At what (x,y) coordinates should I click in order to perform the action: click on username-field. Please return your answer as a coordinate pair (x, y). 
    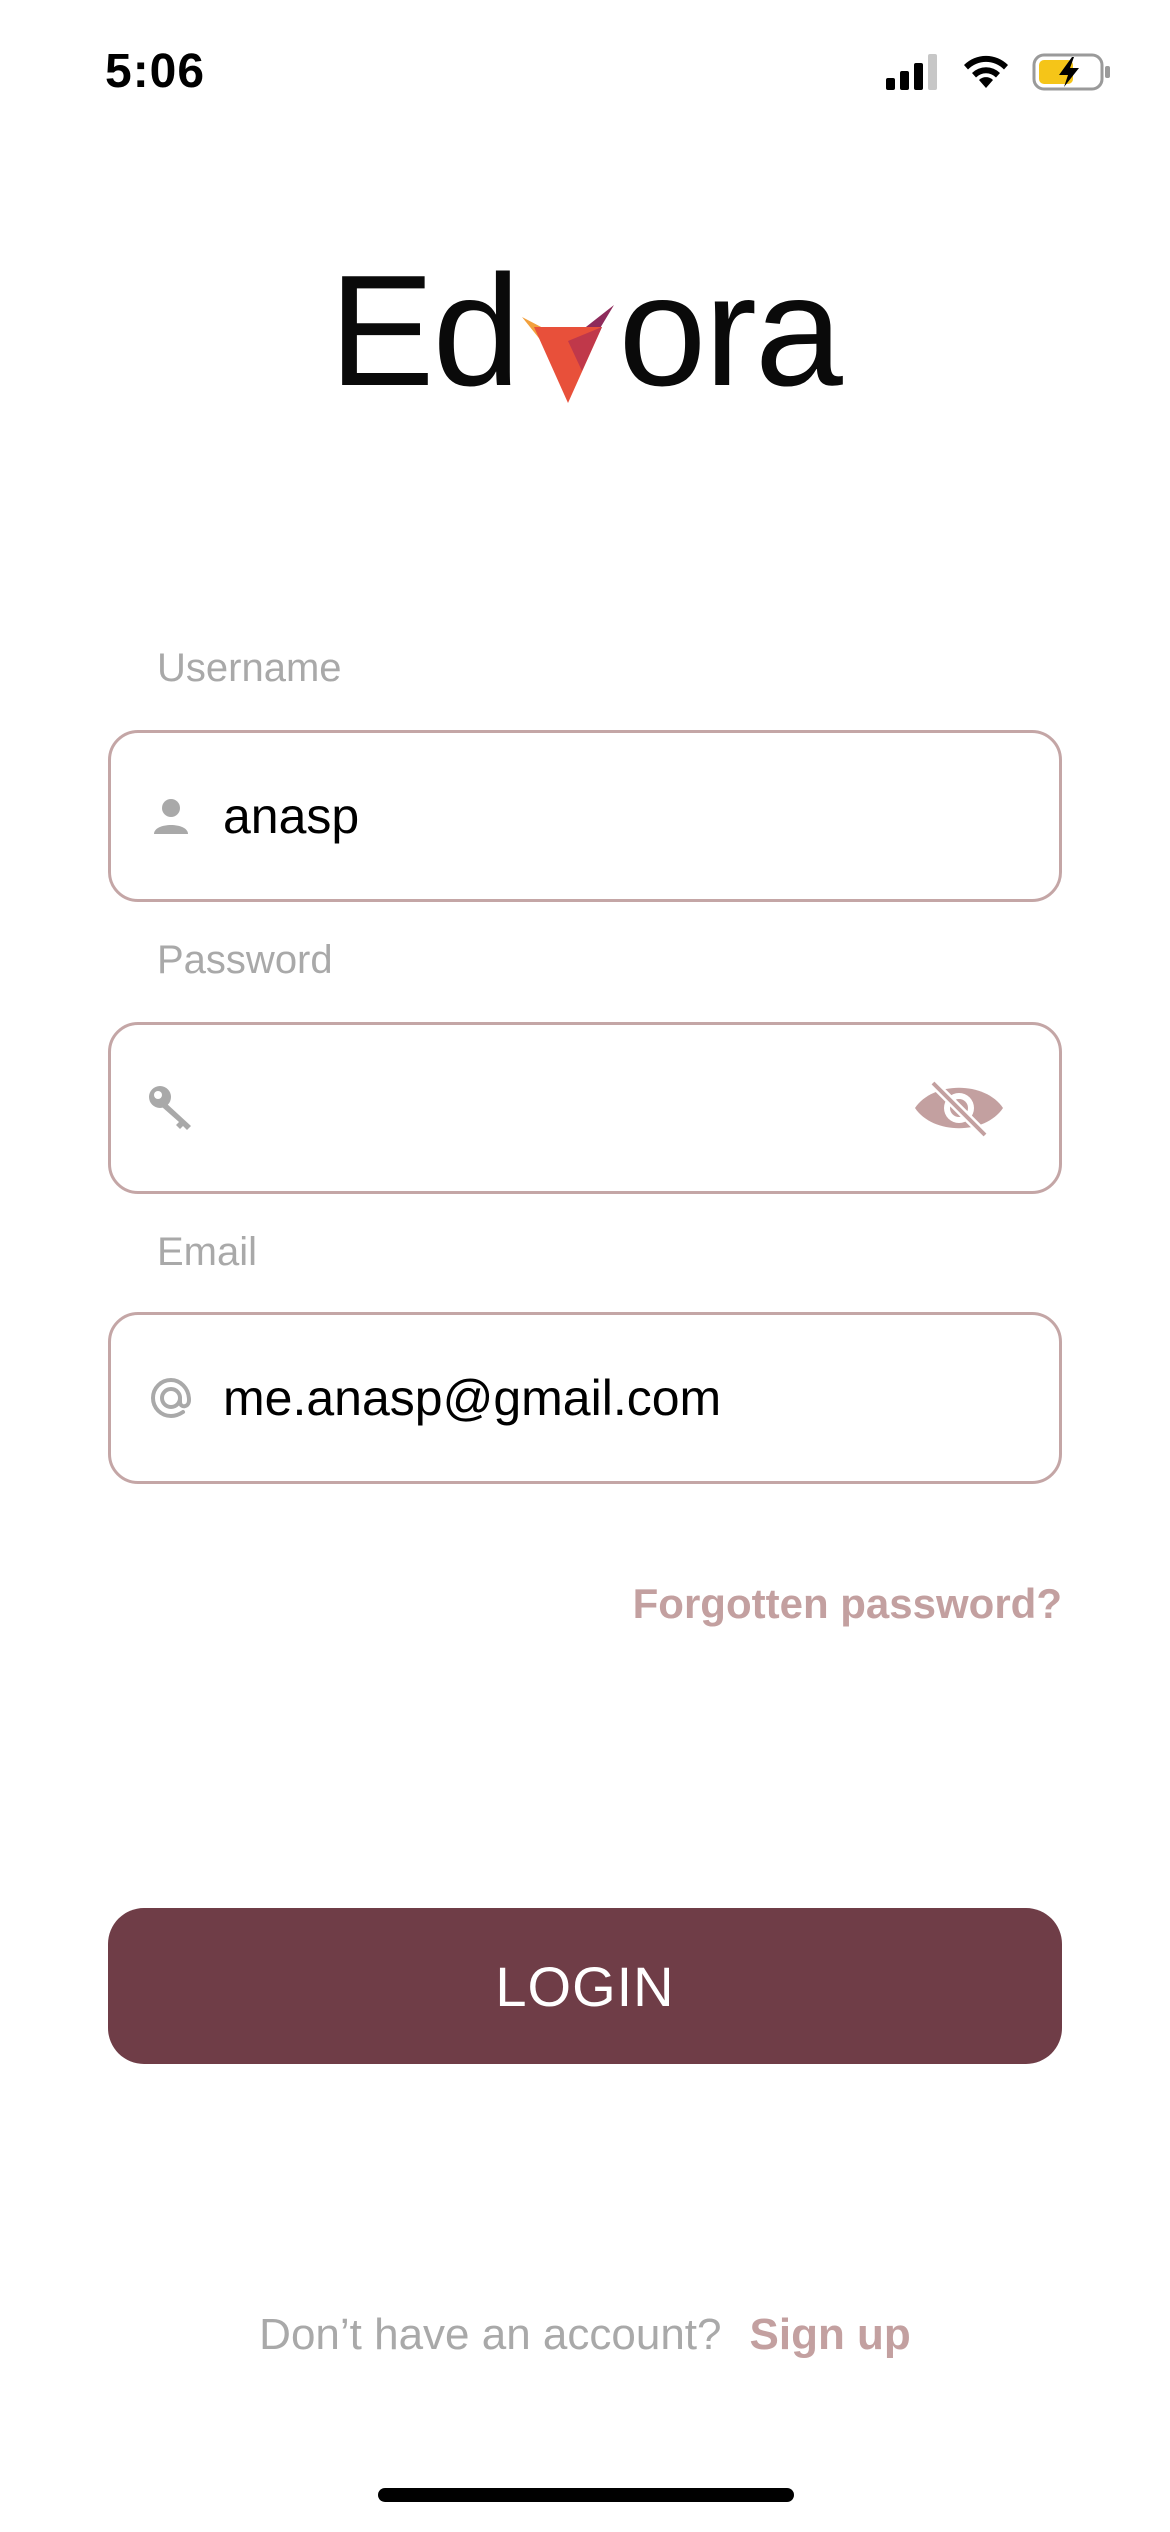
    Looking at the image, I should click on (585, 816).